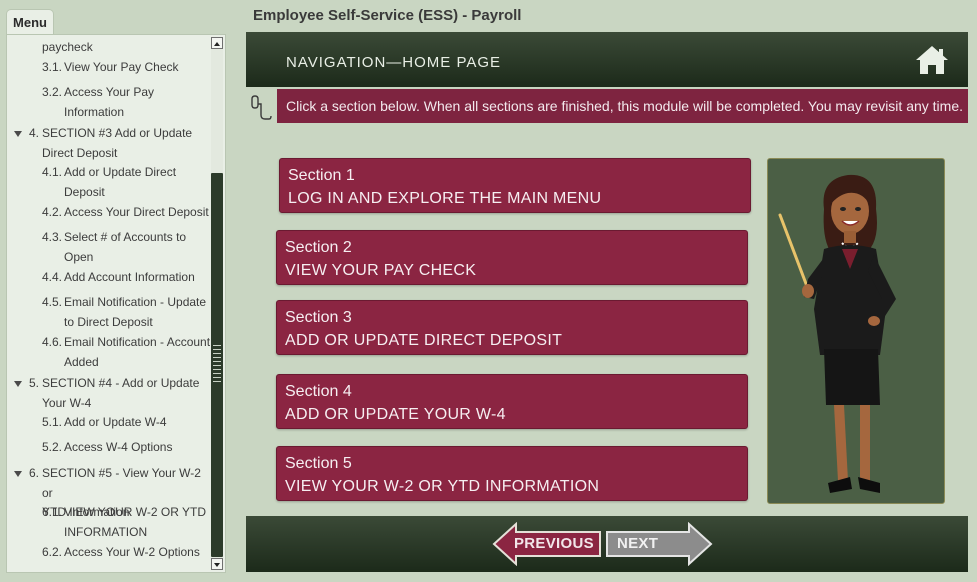  Describe the element at coordinates (121, 553) in the screenshot. I see `menu-item-6-2: 6.2. Access Your W-2 Options` at that location.